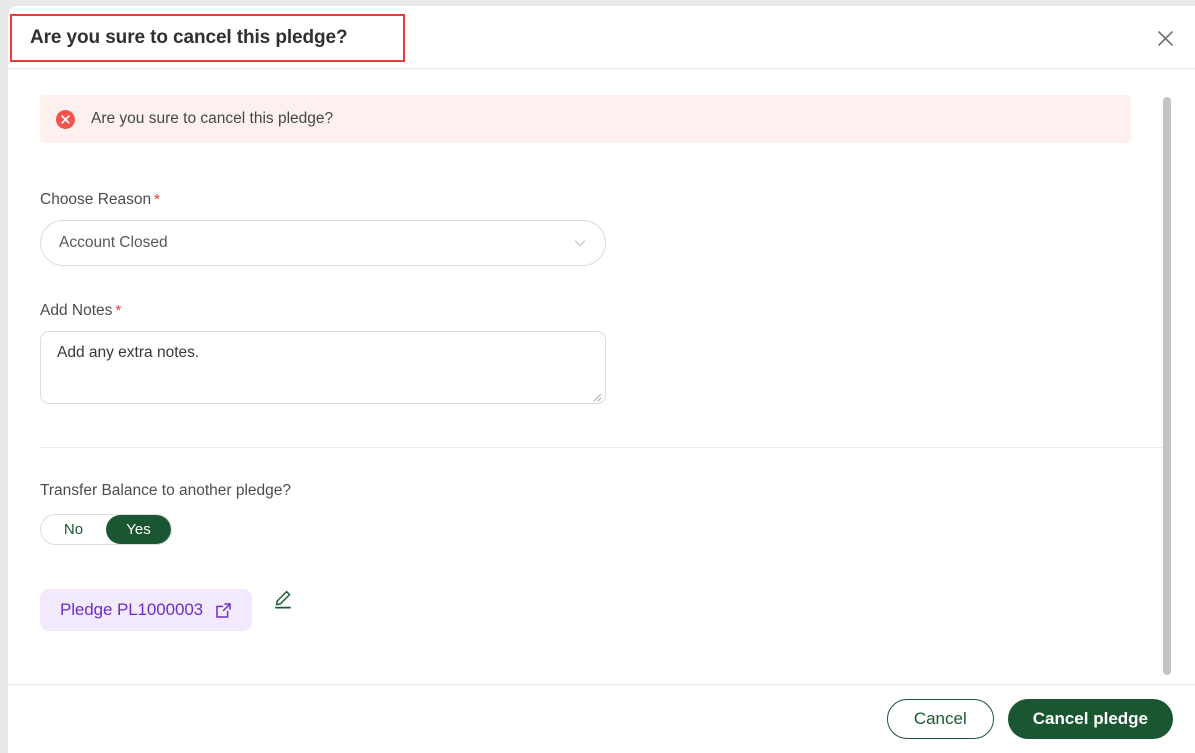  Describe the element at coordinates (605, 447) in the screenshot. I see `section-divider` at that location.